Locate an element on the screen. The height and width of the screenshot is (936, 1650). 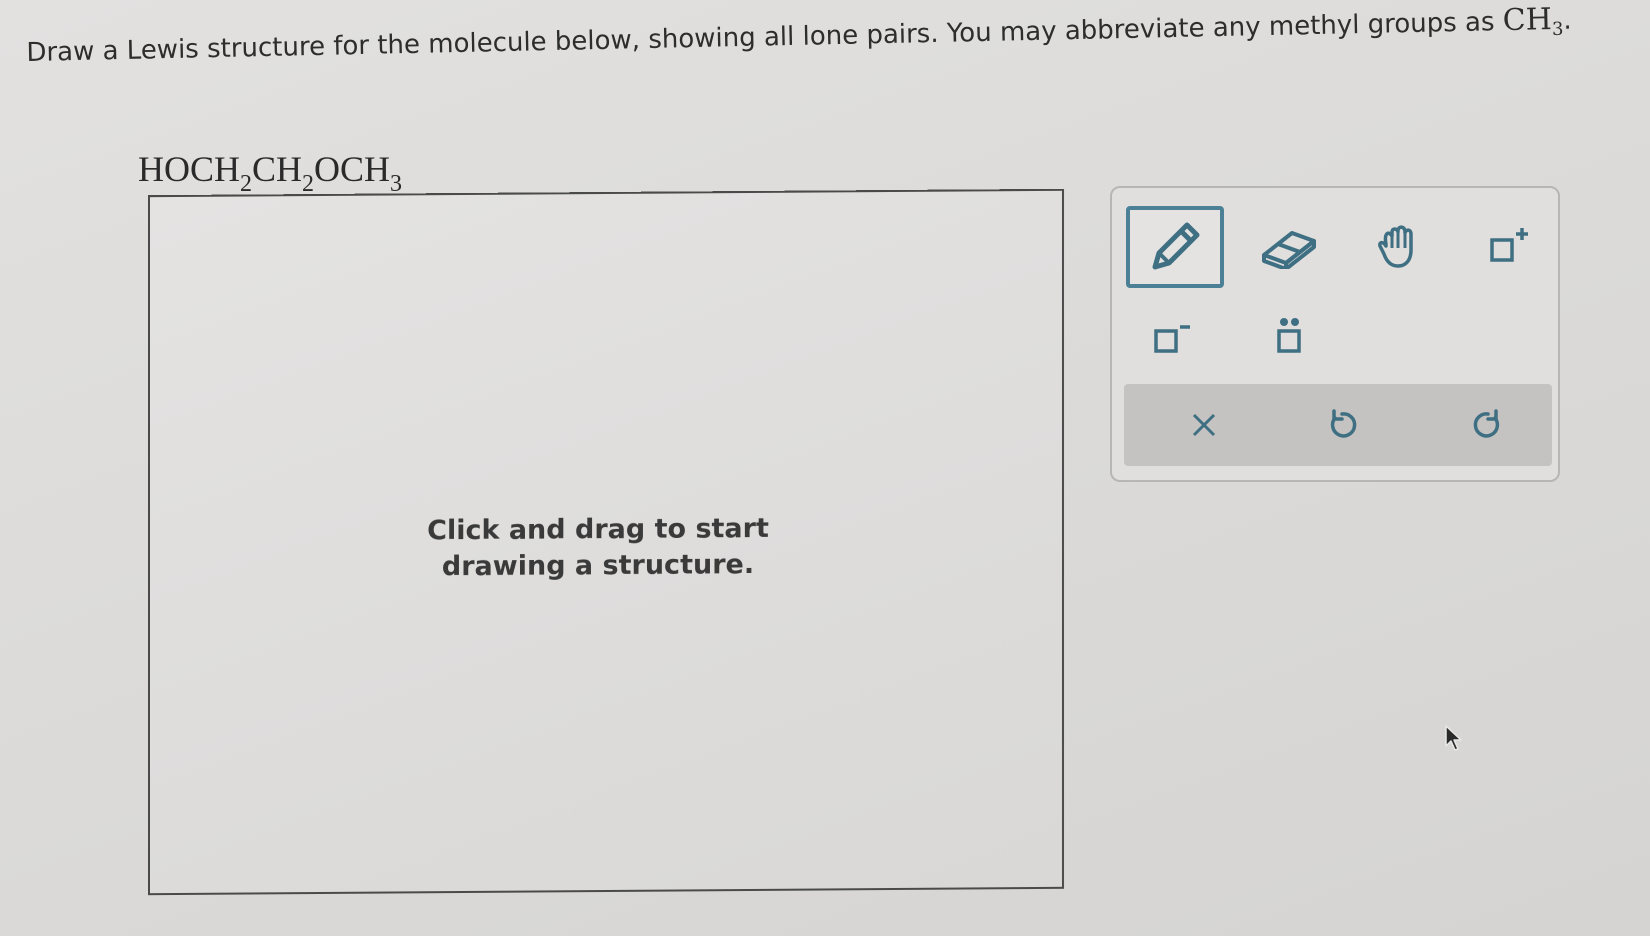
undo-button is located at coordinates (1342, 425).